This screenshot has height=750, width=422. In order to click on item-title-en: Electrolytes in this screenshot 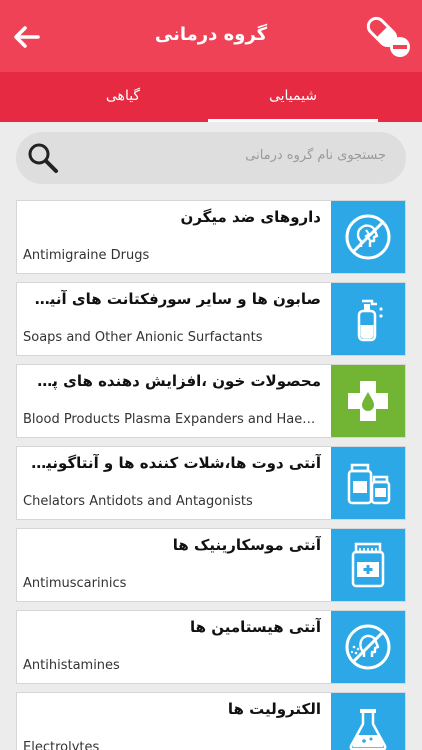, I will do `click(61, 745)`.